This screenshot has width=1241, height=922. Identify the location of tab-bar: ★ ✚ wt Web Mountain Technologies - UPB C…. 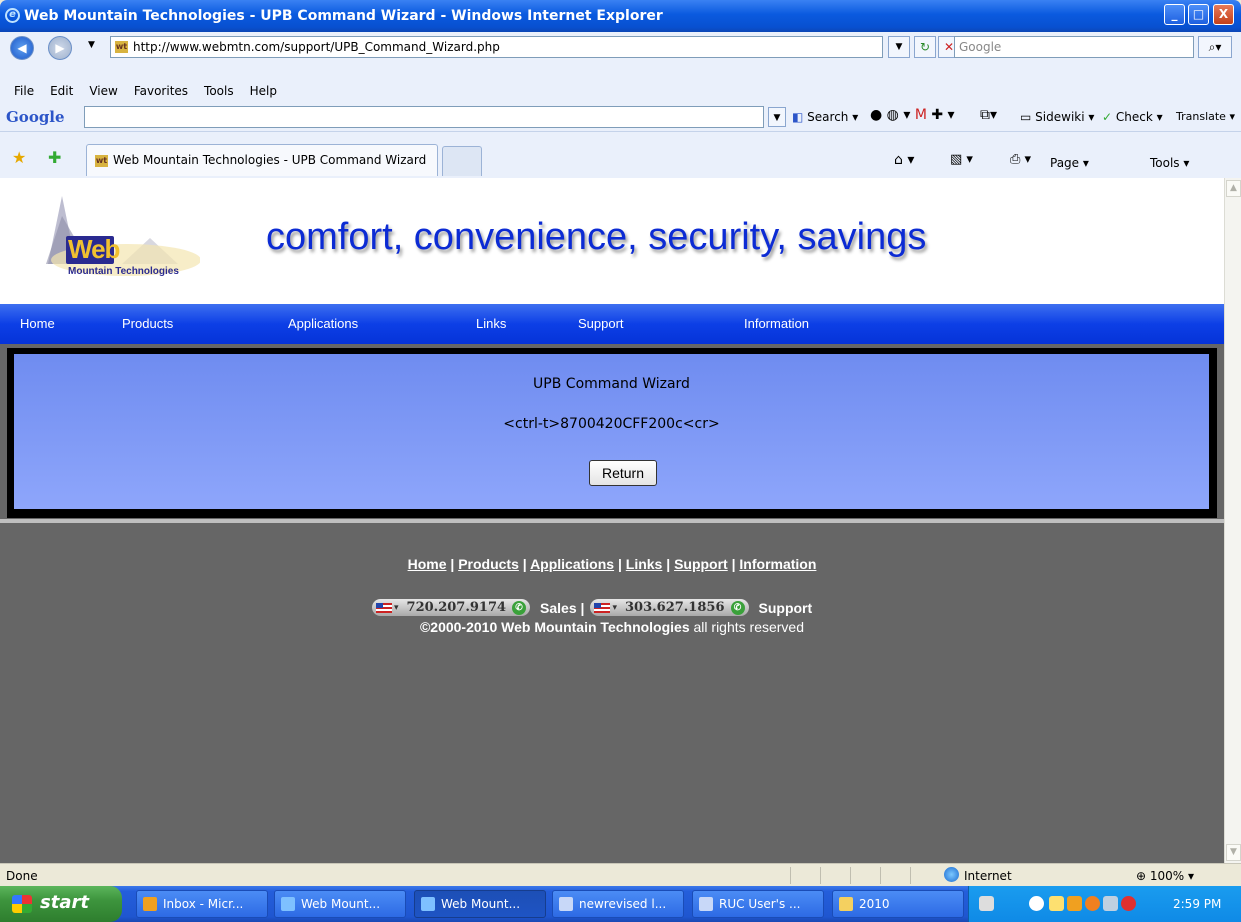
(620, 155).